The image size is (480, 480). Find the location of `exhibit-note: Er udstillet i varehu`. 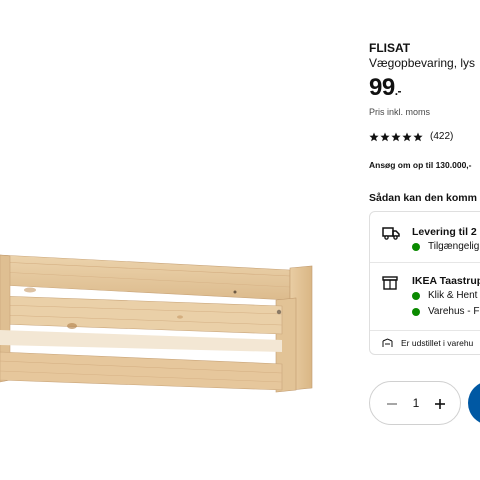

exhibit-note: Er udstillet i varehu is located at coordinates (427, 343).